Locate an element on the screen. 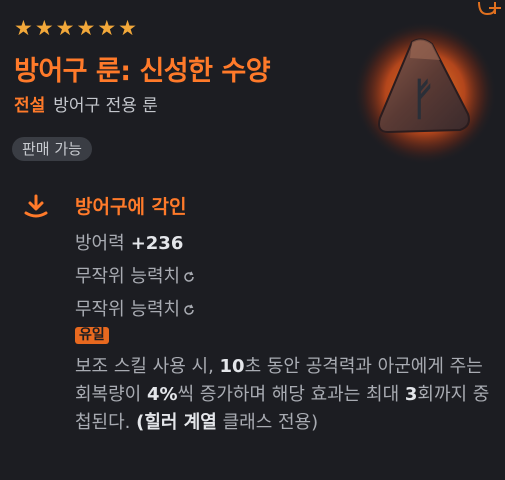  engrave-section-title: 방어구에 각인 is located at coordinates (131, 207).